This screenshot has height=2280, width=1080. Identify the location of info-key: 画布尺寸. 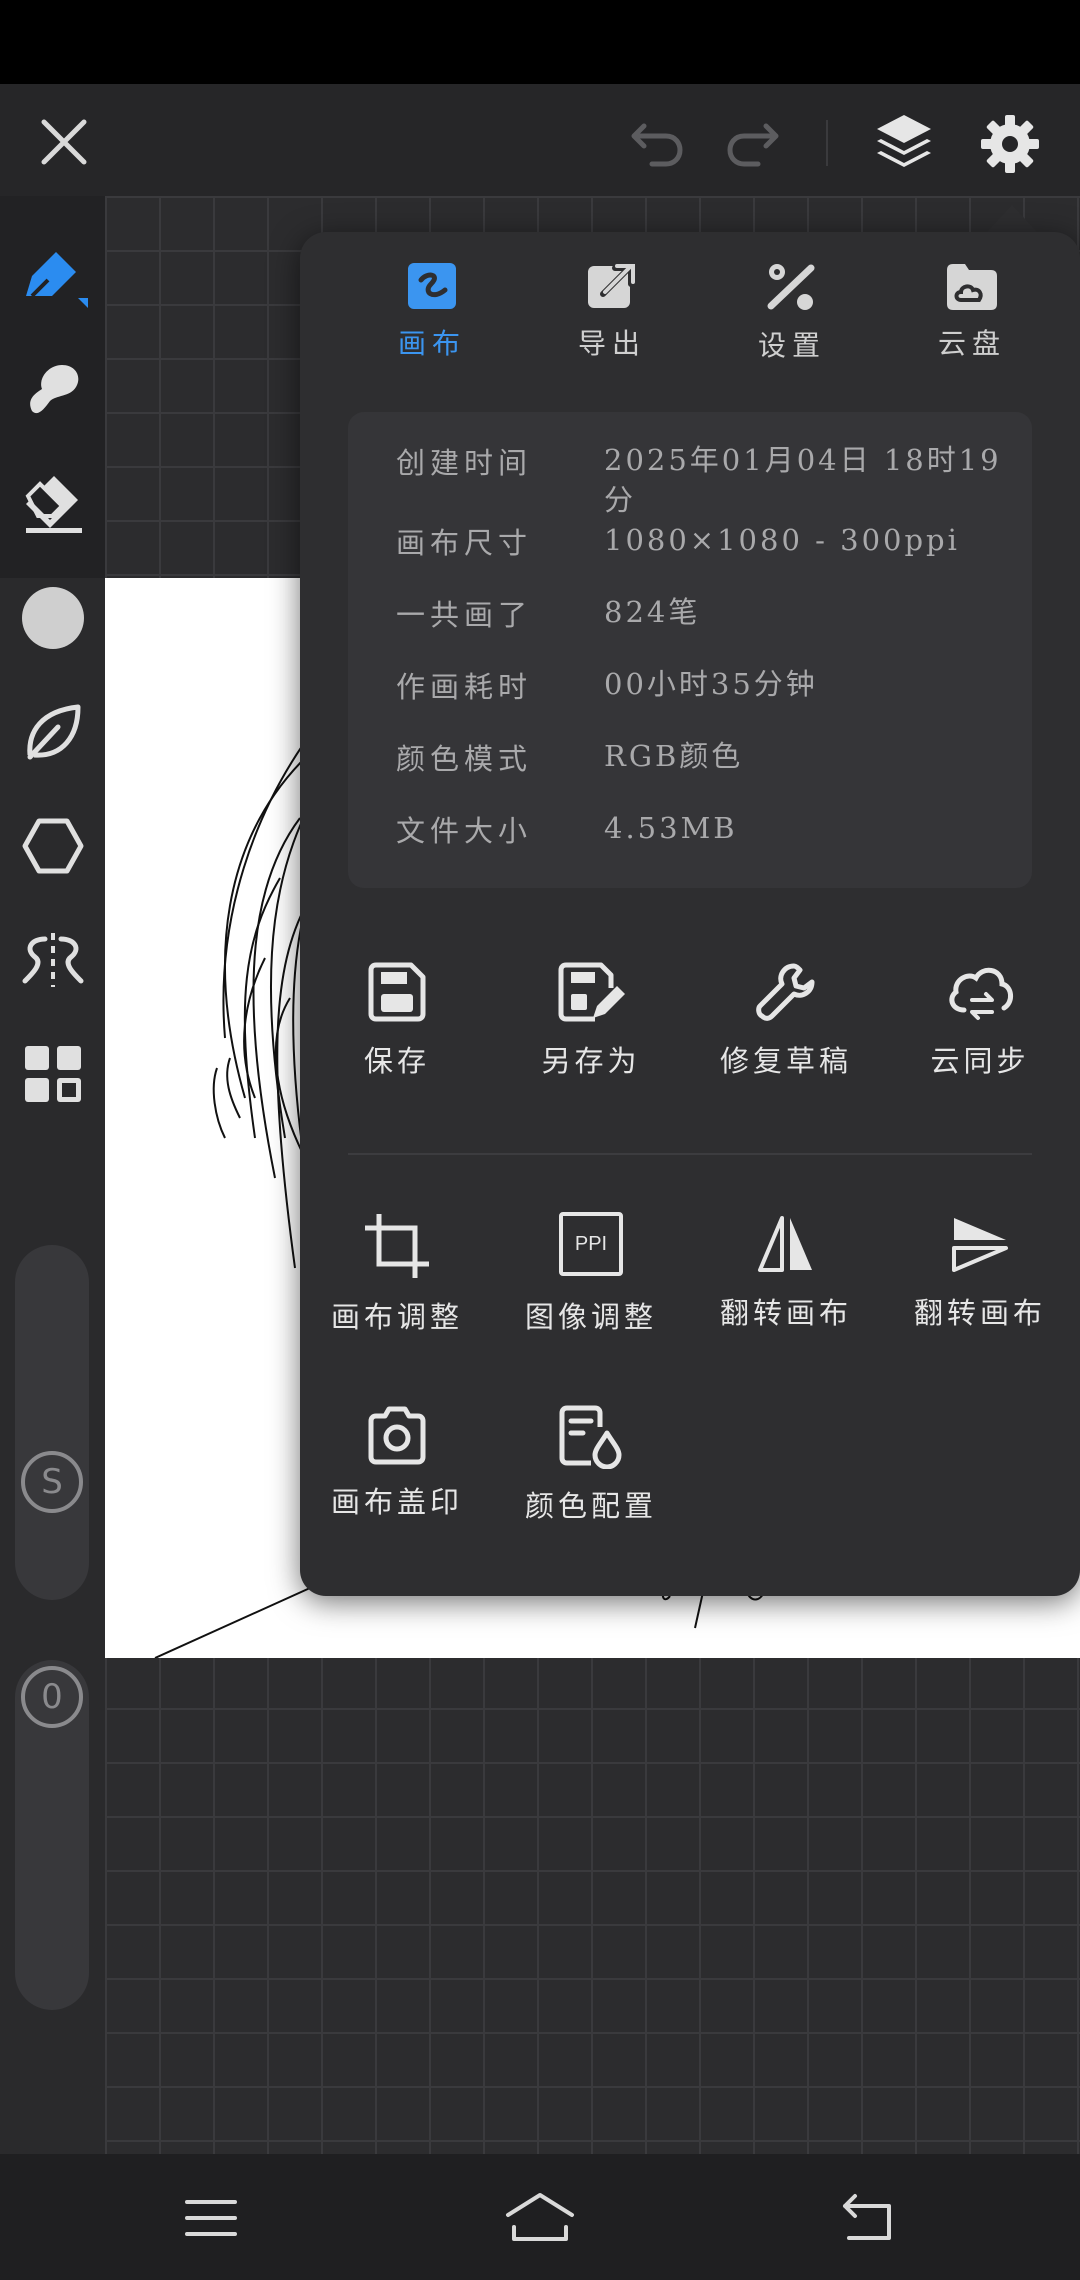
(464, 543).